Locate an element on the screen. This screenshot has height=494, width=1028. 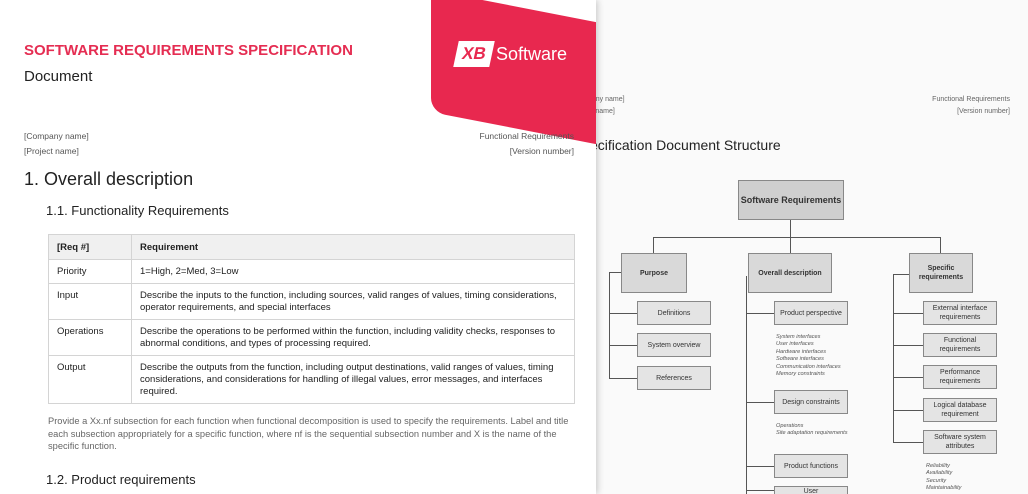
node-user: User is located at coordinates (811, 490).